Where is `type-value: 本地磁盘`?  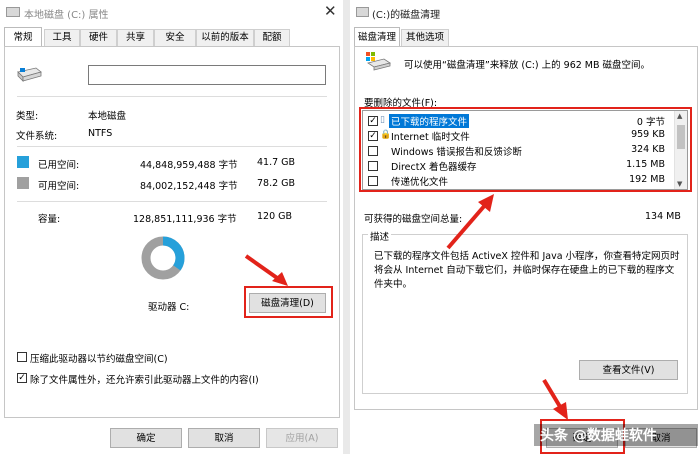 type-value: 本地磁盘 is located at coordinates (107, 116).